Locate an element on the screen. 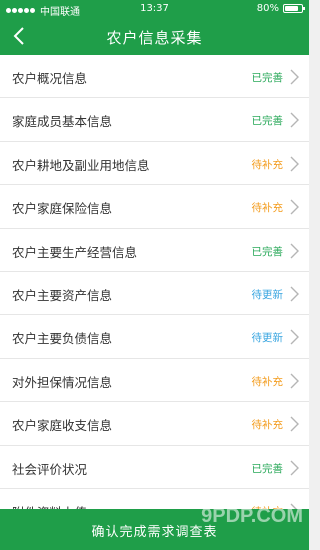 This screenshot has width=320, height=550. nav-bar: 农户信息采集 is located at coordinates (154, 36).